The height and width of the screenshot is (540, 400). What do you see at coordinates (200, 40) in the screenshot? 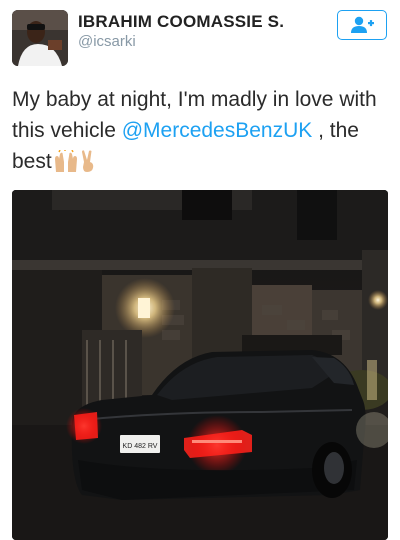
I see `tweet-header: IBRAHIM COOMASSIE S. @icsarki` at bounding box center [200, 40].